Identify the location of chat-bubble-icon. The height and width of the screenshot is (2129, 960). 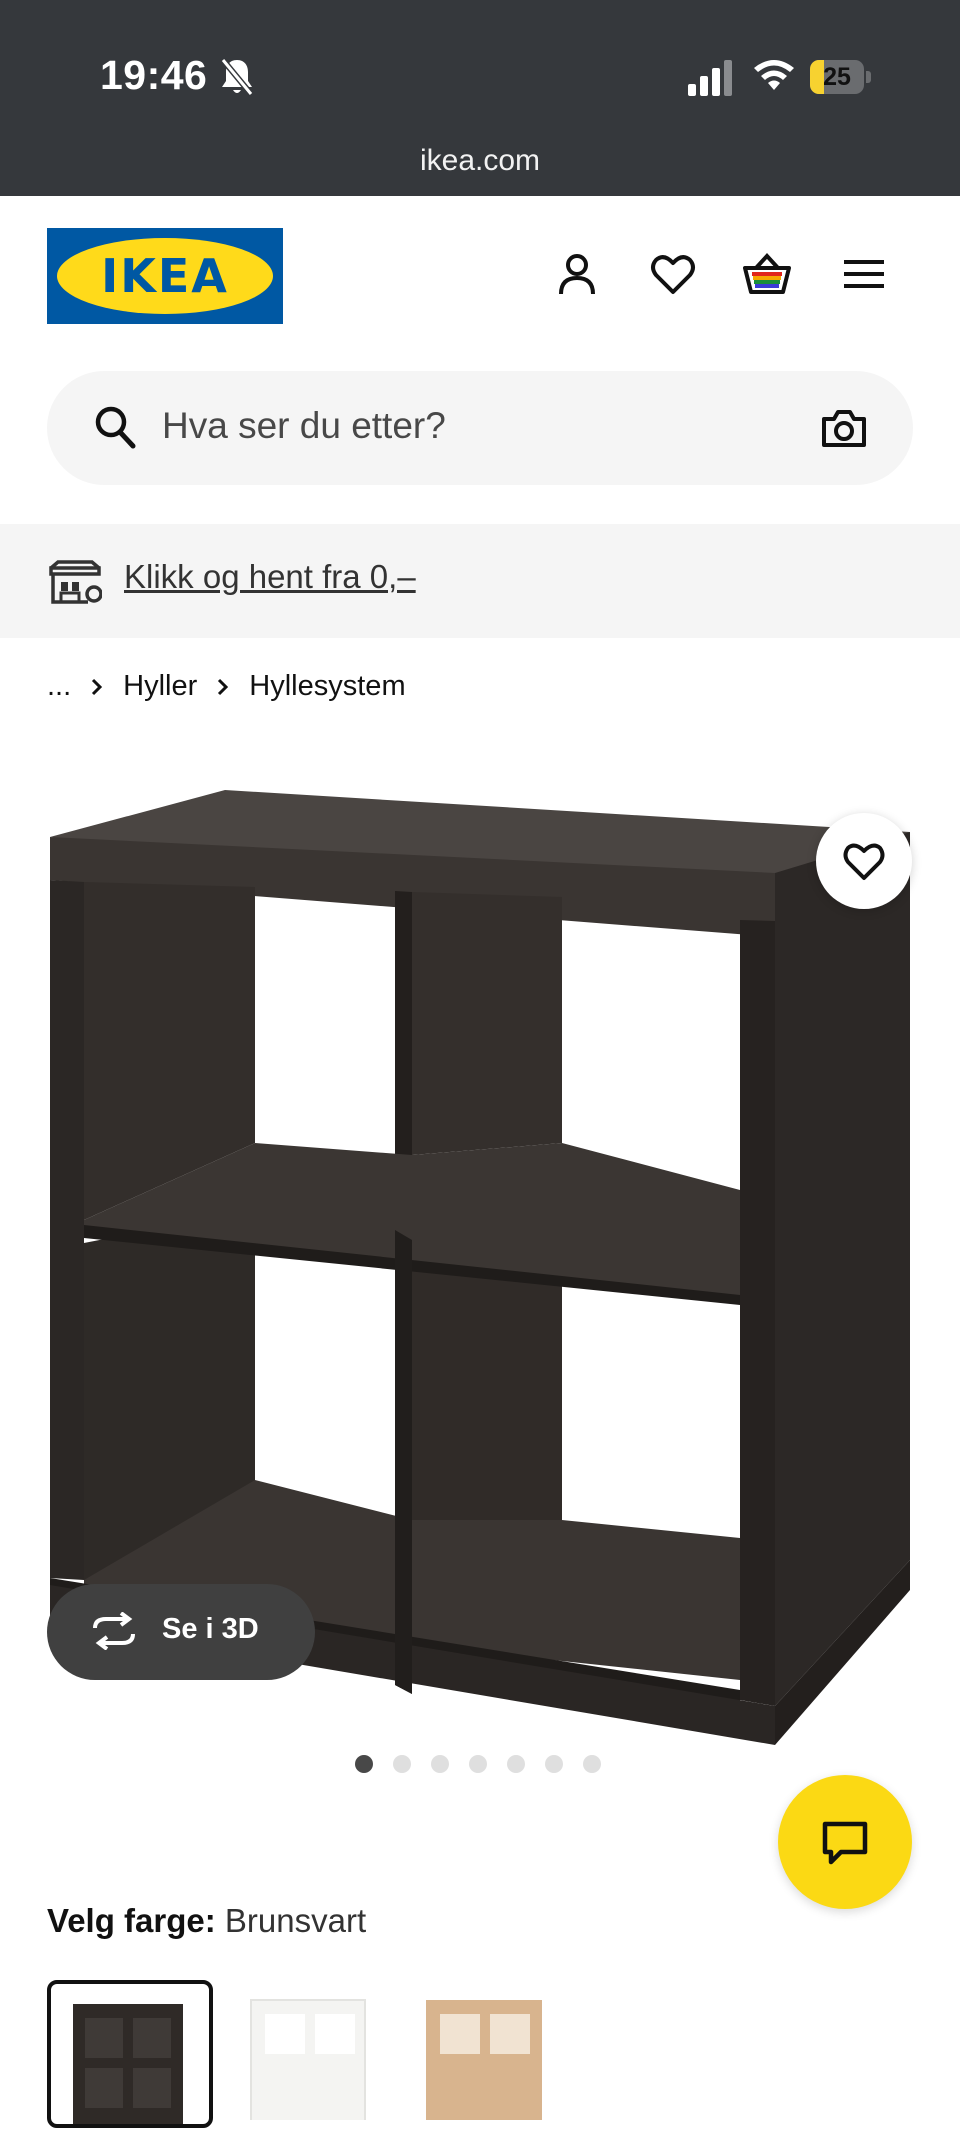
(845, 1843).